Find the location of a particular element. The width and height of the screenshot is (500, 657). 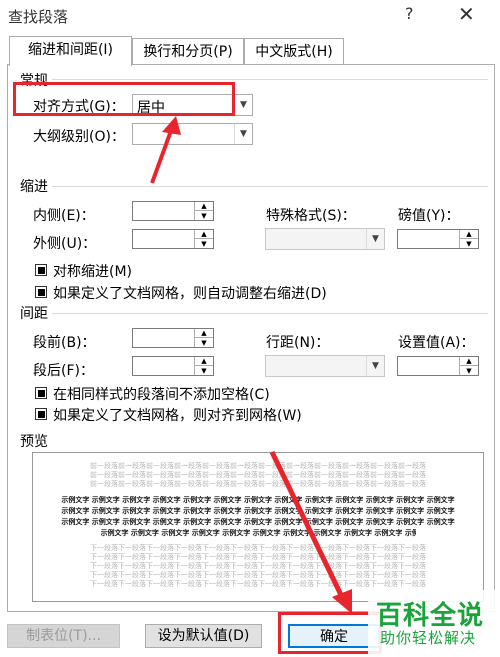

annotation-arrow-up is located at coordinates (165, 150).